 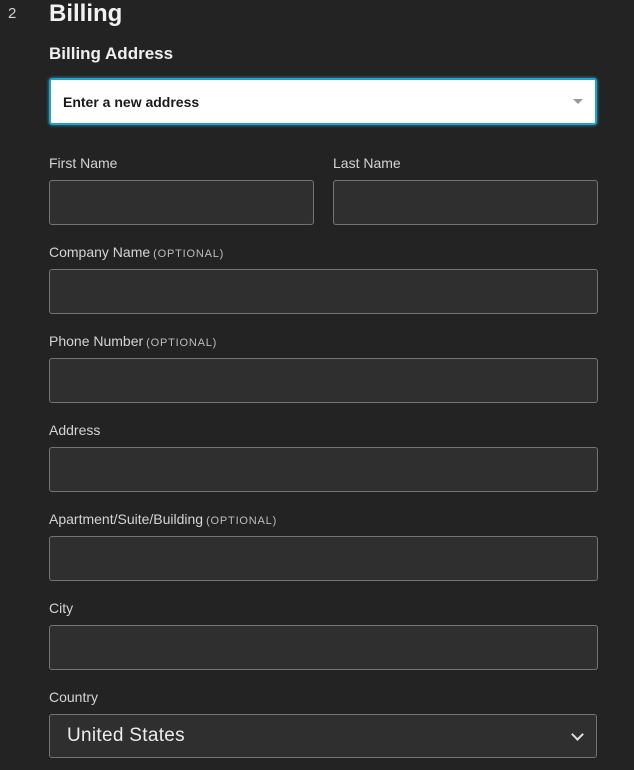 I want to click on city-label-text: City, so click(x=61, y=608).